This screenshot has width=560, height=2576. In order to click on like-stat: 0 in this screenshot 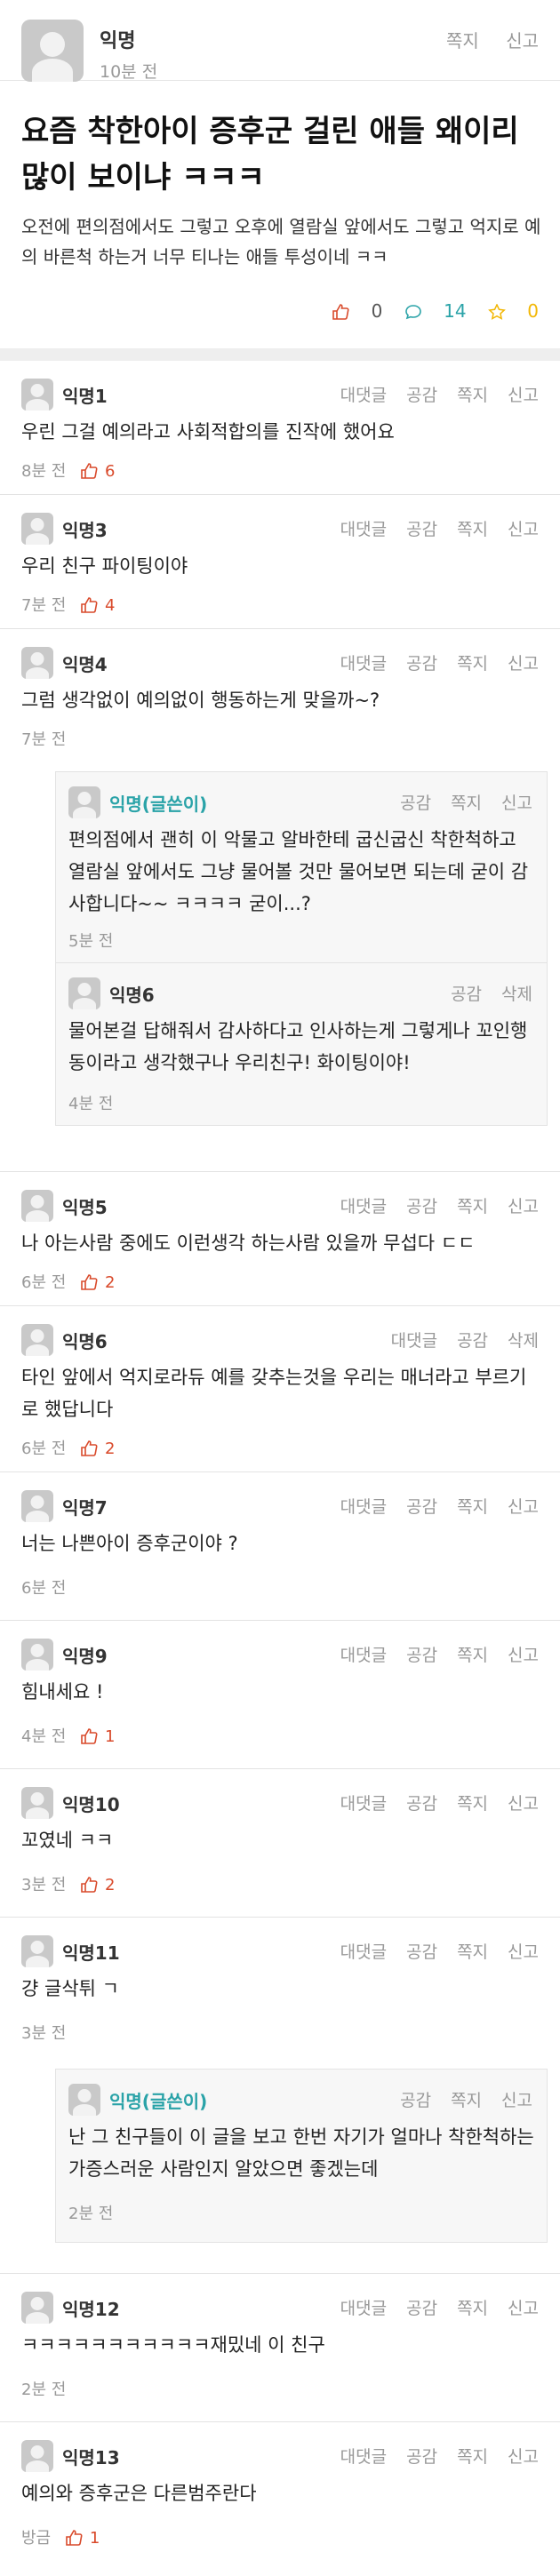, I will do `click(360, 311)`.